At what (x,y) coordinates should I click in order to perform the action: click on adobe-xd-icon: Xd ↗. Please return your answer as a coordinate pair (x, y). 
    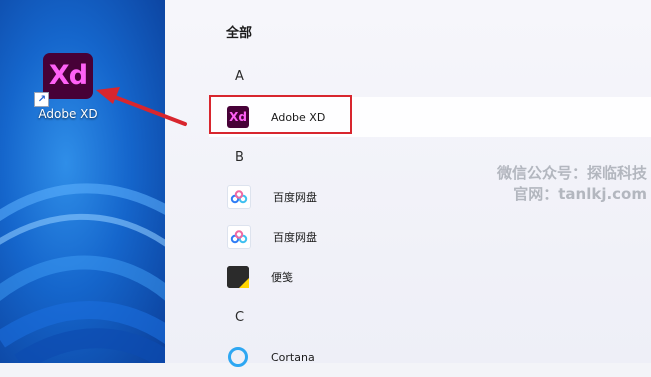
    Looking at the image, I should click on (63, 80).